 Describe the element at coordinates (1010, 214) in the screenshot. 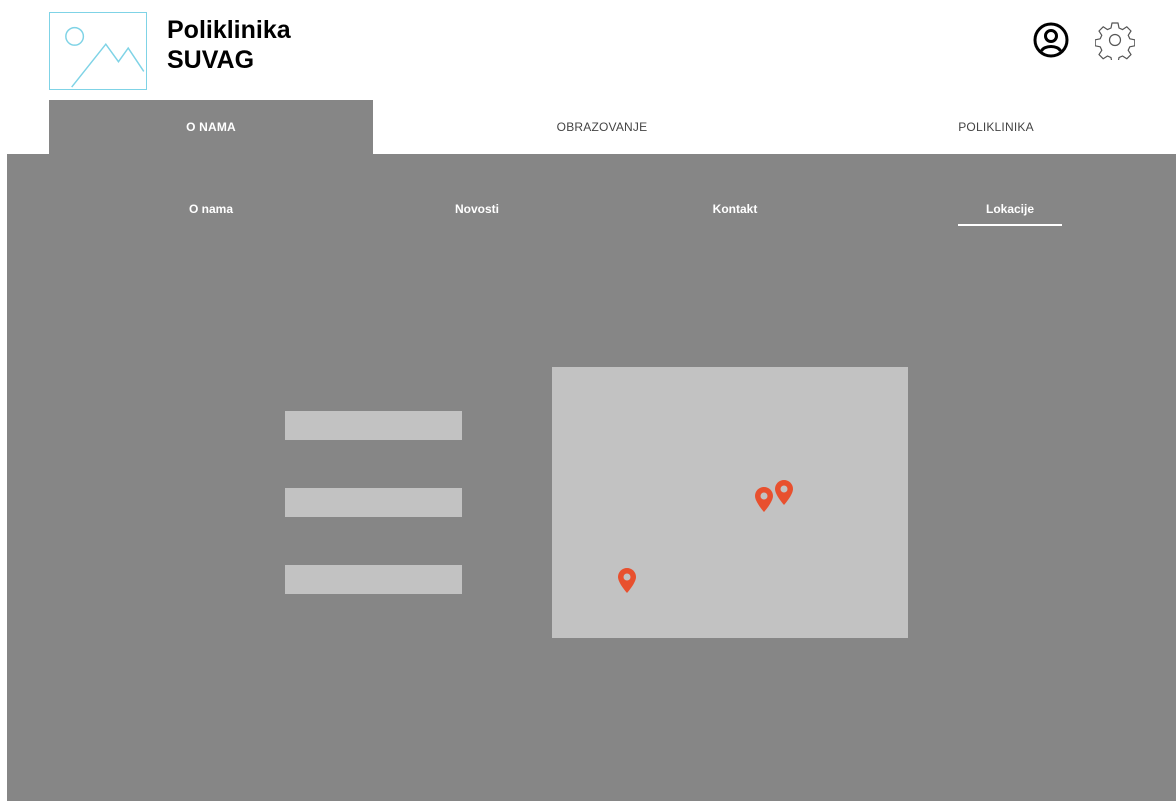

I see `subtab-lokacije: Lokacije` at that location.